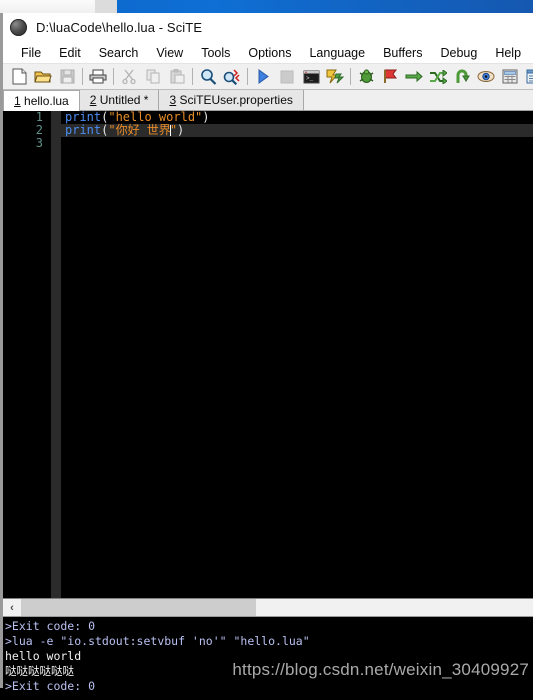  I want to click on menu-edit: Edit, so click(70, 53).